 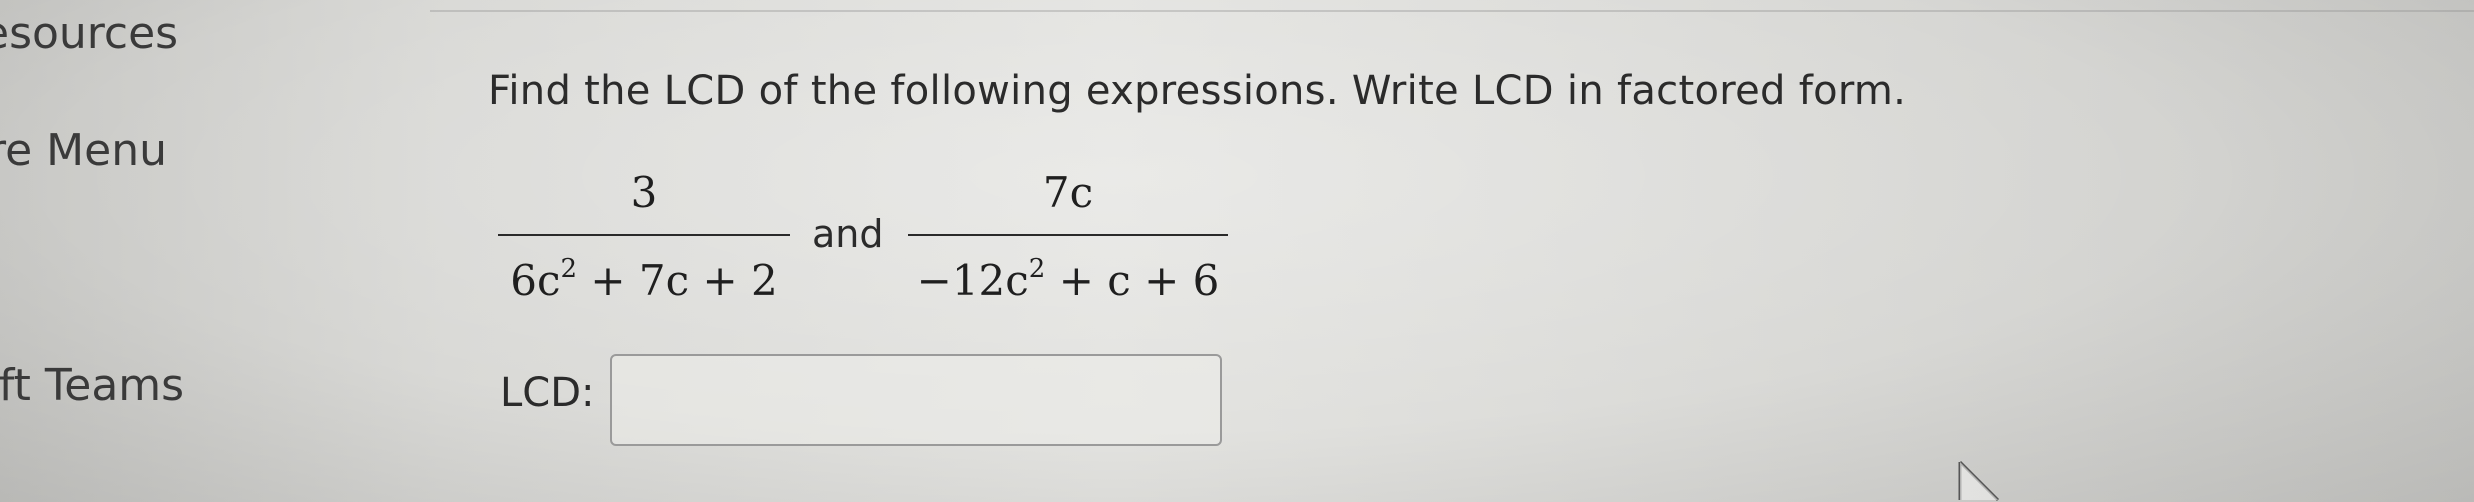 I want to click on fraction-2-den-lead: −12c, so click(x=972, y=280).